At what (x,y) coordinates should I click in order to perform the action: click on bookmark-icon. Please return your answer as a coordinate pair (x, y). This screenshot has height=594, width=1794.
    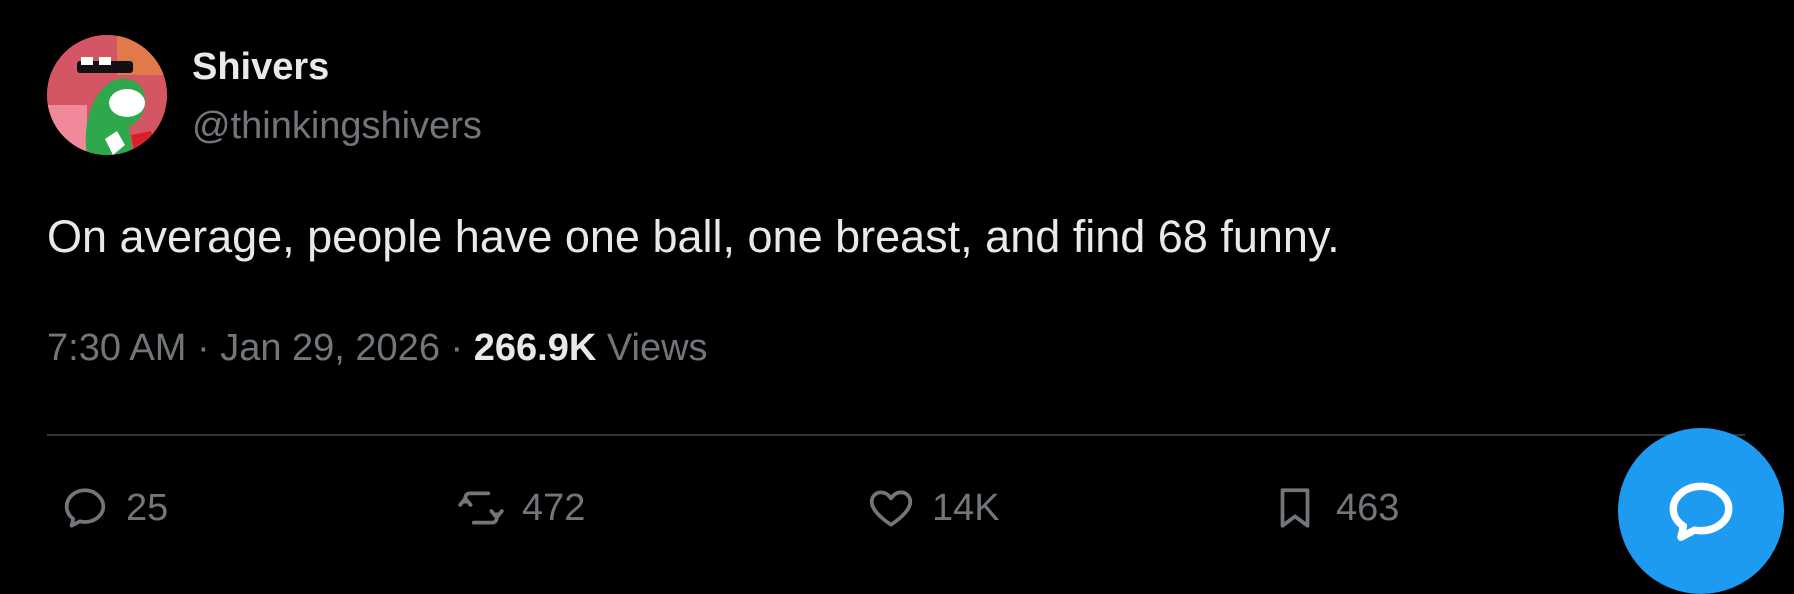
    Looking at the image, I should click on (1295, 508).